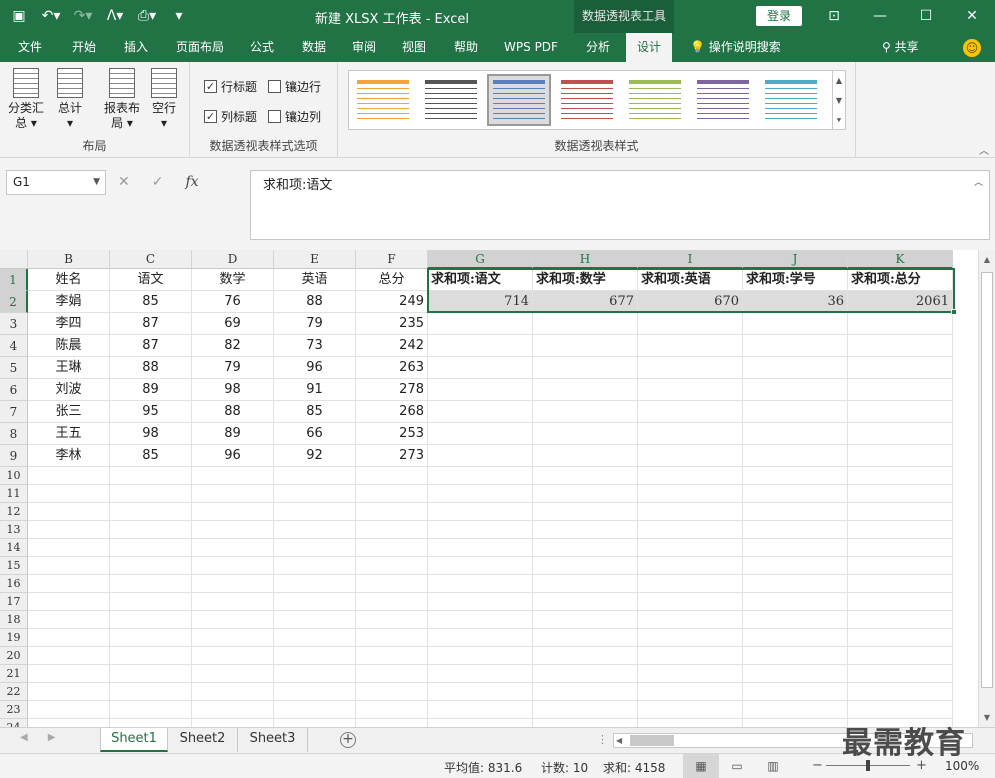 This screenshot has height=778, width=995. What do you see at coordinates (315, 259) in the screenshot?
I see `column-header: E` at bounding box center [315, 259].